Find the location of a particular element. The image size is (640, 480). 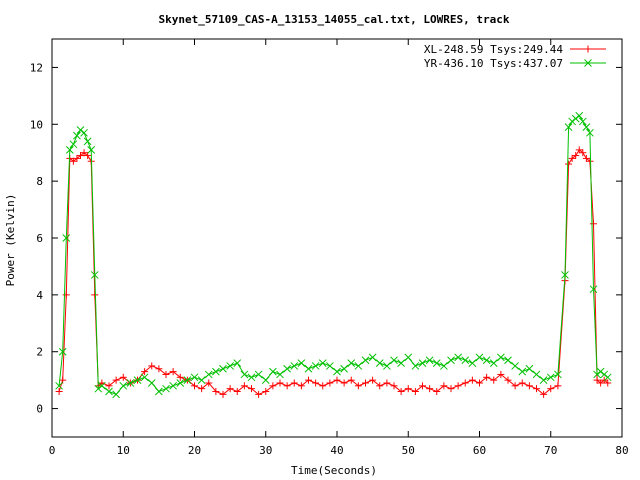

legend-swatch-xl is located at coordinates (588, 49).